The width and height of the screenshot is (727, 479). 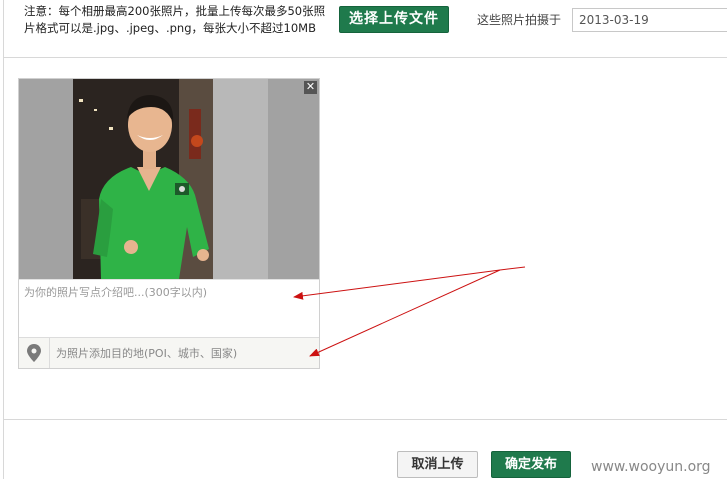 What do you see at coordinates (185, 353) in the screenshot?
I see `location-input` at bounding box center [185, 353].